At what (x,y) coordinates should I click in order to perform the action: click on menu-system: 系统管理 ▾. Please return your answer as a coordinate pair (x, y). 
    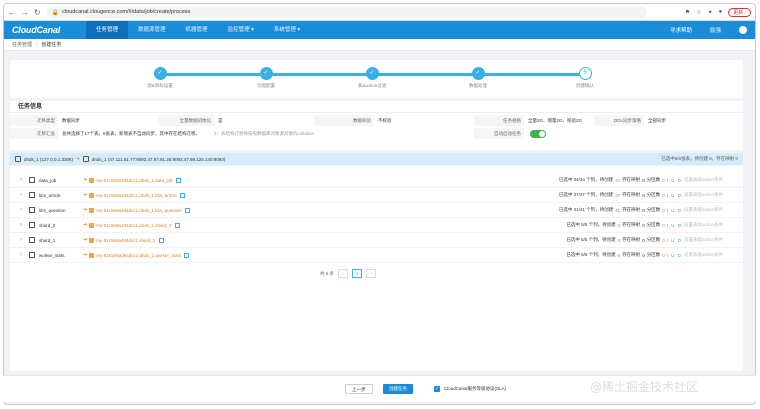
    Looking at the image, I should click on (287, 30).